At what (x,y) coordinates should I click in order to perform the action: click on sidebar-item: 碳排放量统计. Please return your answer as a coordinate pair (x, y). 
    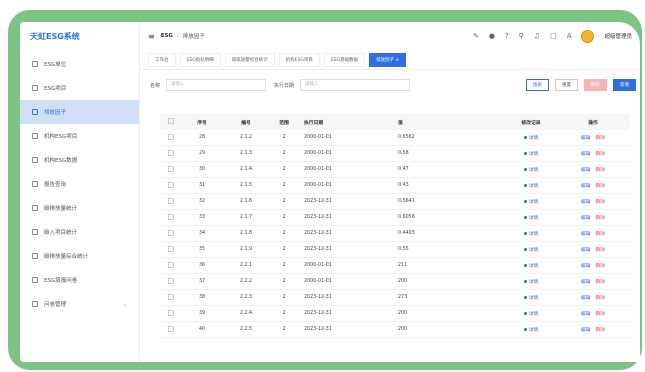
    Looking at the image, I should click on (79, 208).